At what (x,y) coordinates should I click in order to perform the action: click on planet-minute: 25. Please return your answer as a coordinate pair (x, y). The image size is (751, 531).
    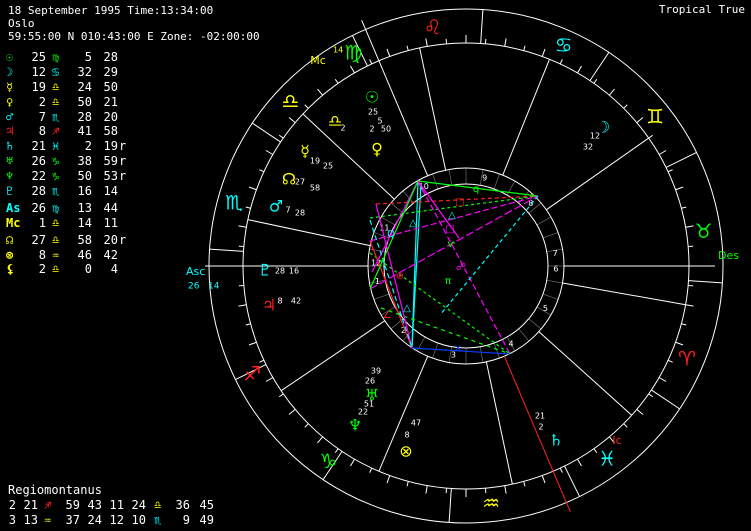
    Looking at the image, I should click on (328, 166).